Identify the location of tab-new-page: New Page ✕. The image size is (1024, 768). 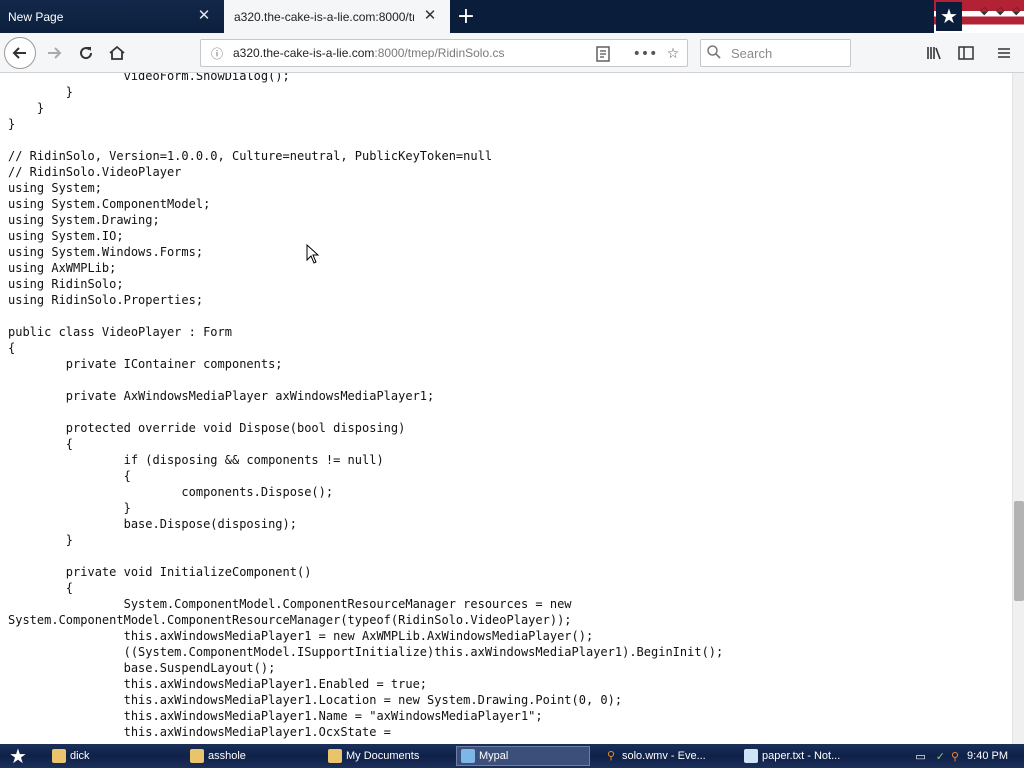
(112, 16).